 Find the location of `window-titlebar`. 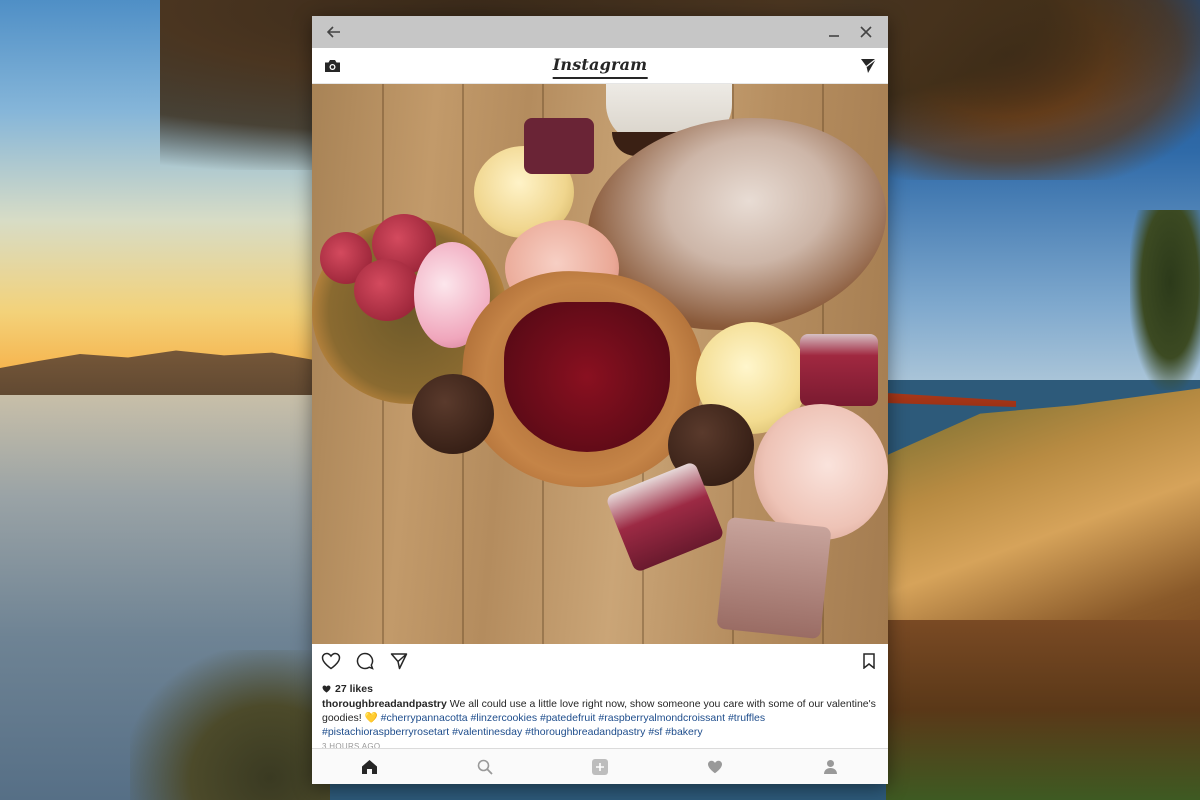

window-titlebar is located at coordinates (600, 32).